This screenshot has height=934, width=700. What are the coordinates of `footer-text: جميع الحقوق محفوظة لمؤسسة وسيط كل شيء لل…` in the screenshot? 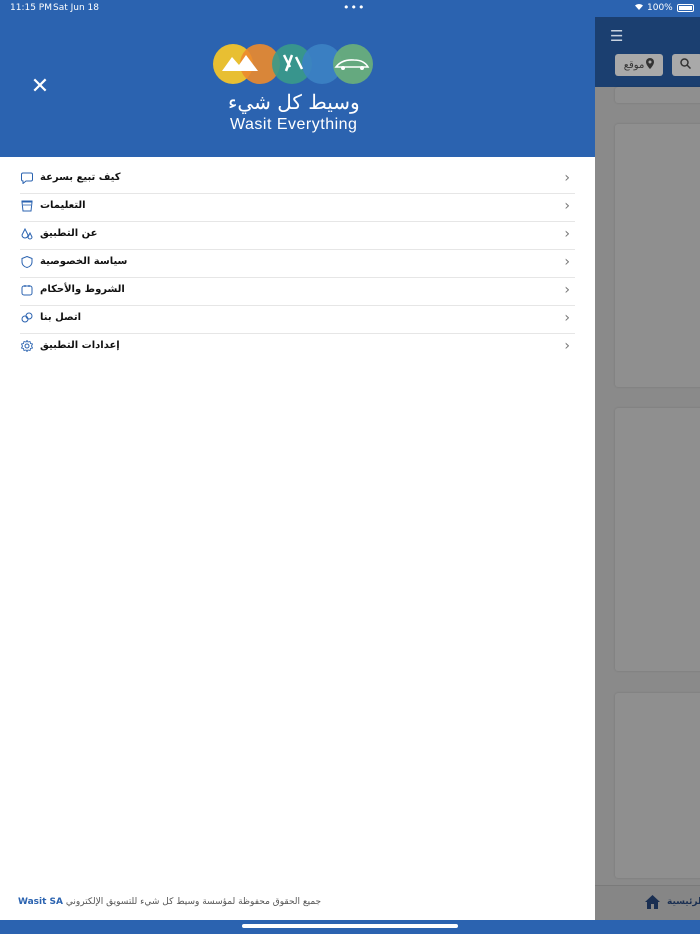 It's located at (193, 902).